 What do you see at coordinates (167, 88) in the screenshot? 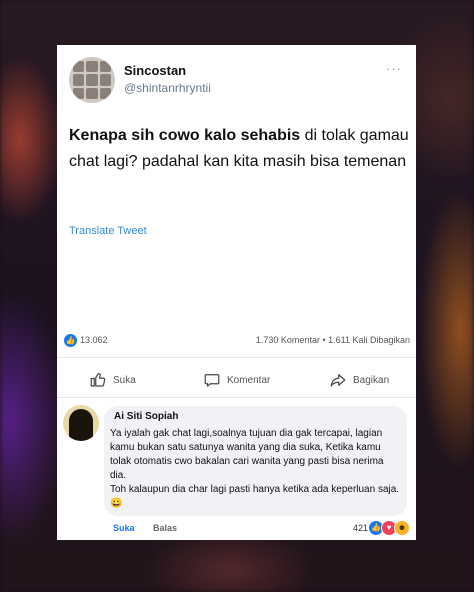
I see `user-handle: @shintanrhryntii` at bounding box center [167, 88].